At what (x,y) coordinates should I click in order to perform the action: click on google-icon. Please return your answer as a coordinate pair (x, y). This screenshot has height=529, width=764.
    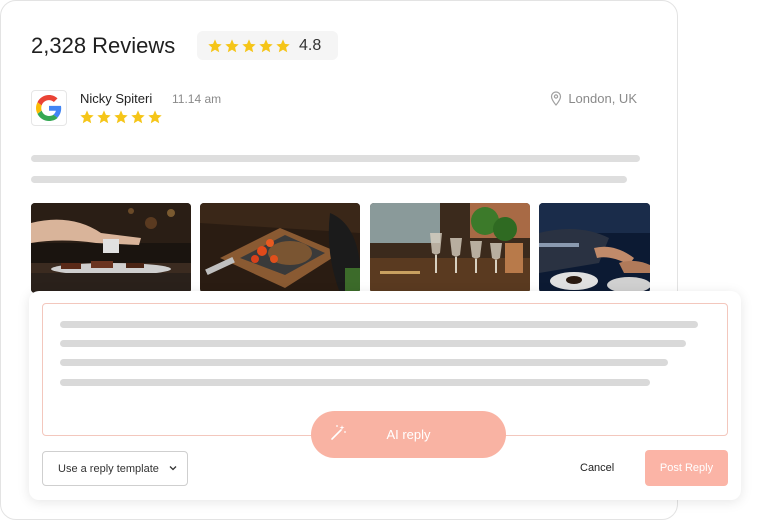
    Looking at the image, I should click on (49, 108).